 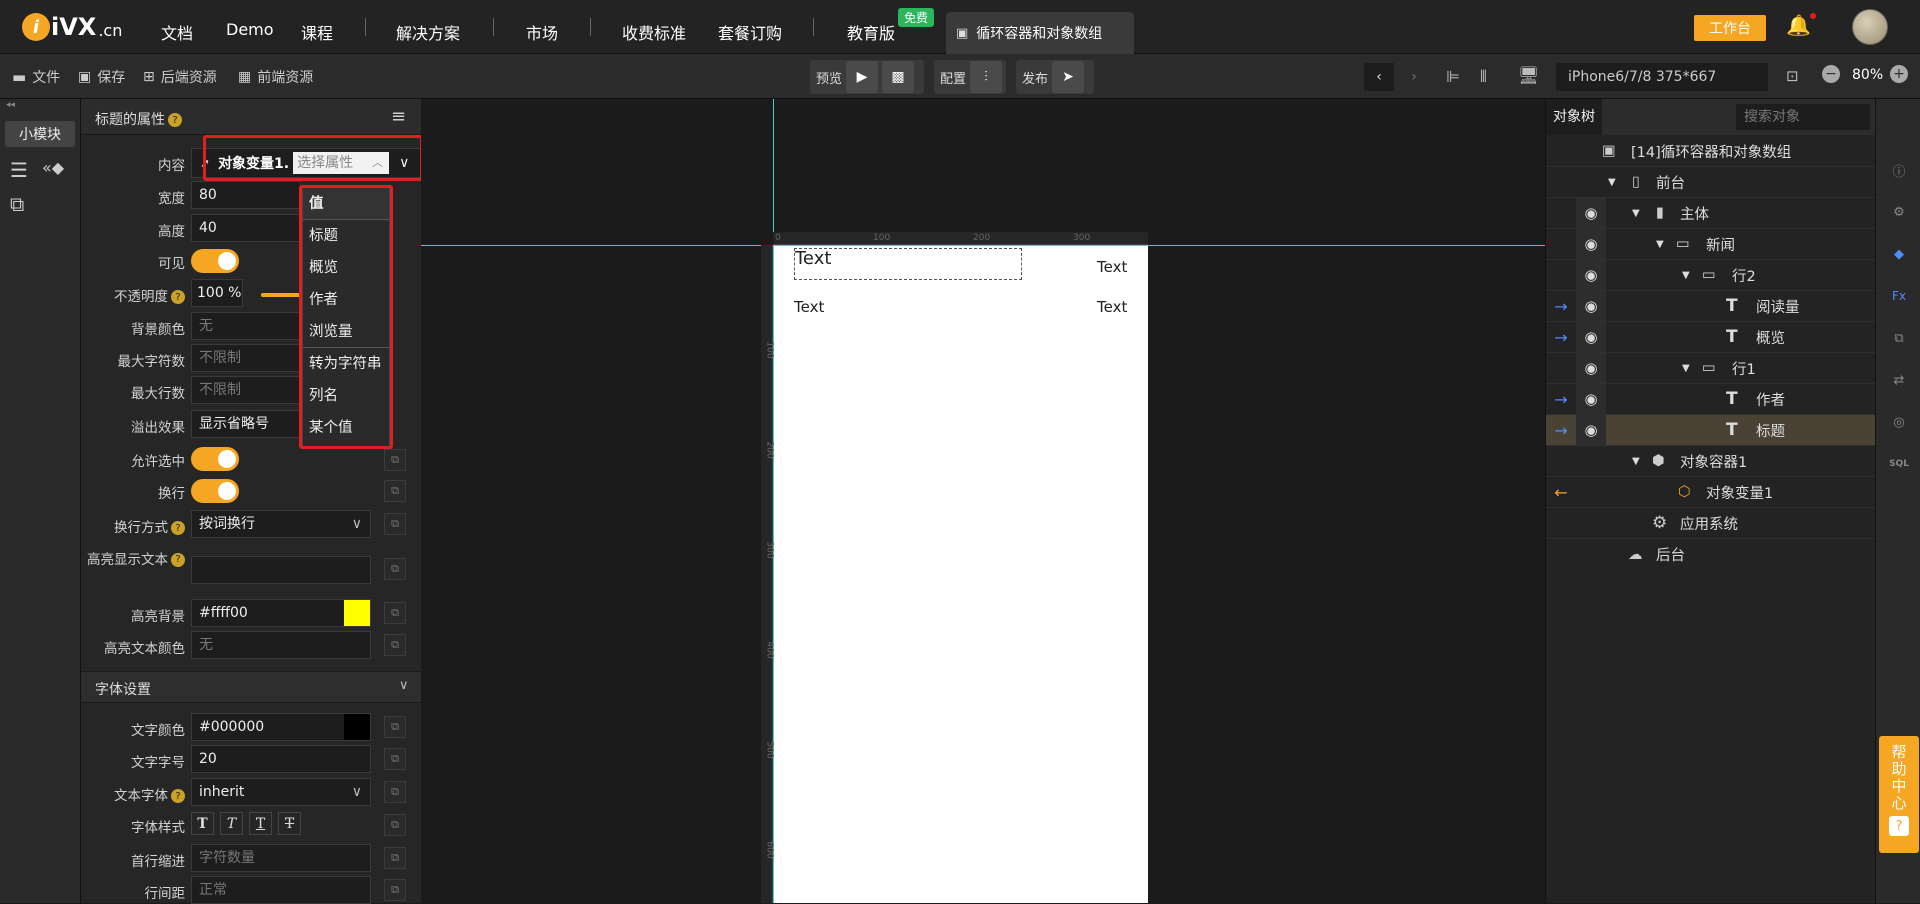 I want to click on device-monitor-icon: 🖥, so click(x=1529, y=76).